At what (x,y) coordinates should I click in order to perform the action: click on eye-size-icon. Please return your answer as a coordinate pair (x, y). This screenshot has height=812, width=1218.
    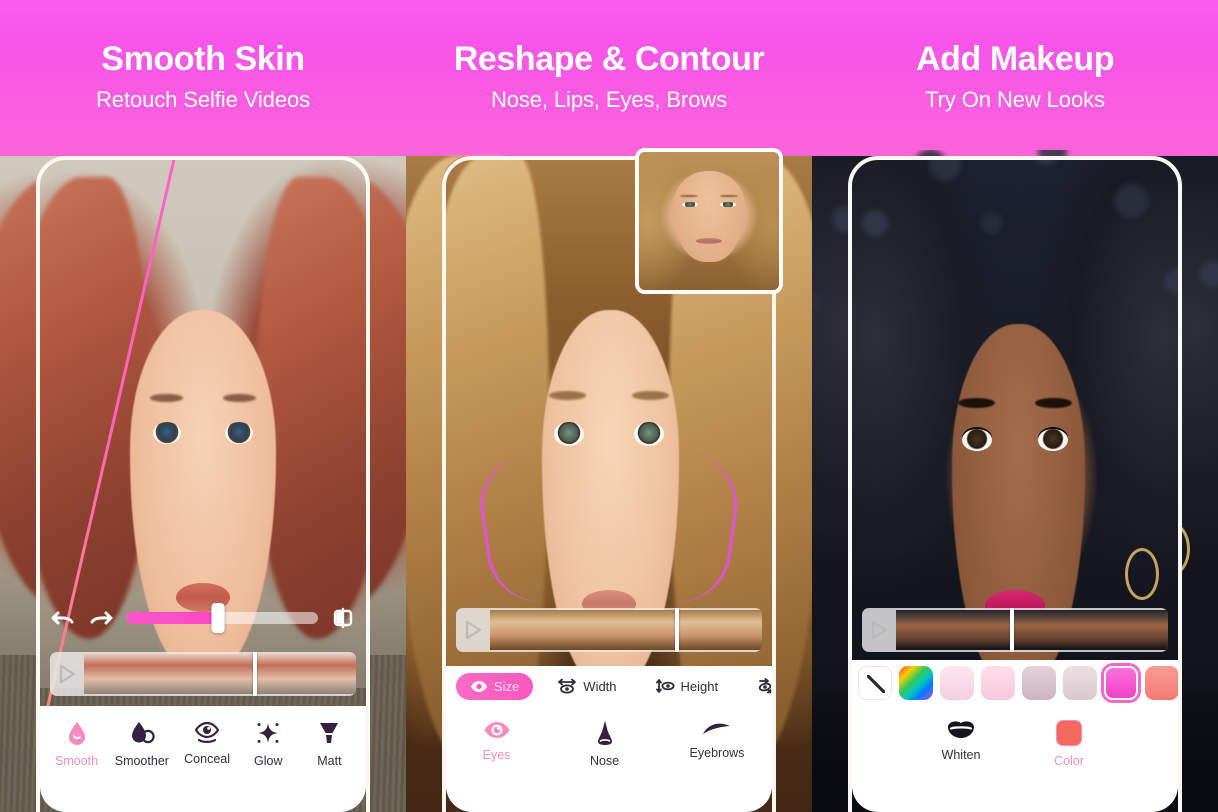
    Looking at the image, I should click on (479, 686).